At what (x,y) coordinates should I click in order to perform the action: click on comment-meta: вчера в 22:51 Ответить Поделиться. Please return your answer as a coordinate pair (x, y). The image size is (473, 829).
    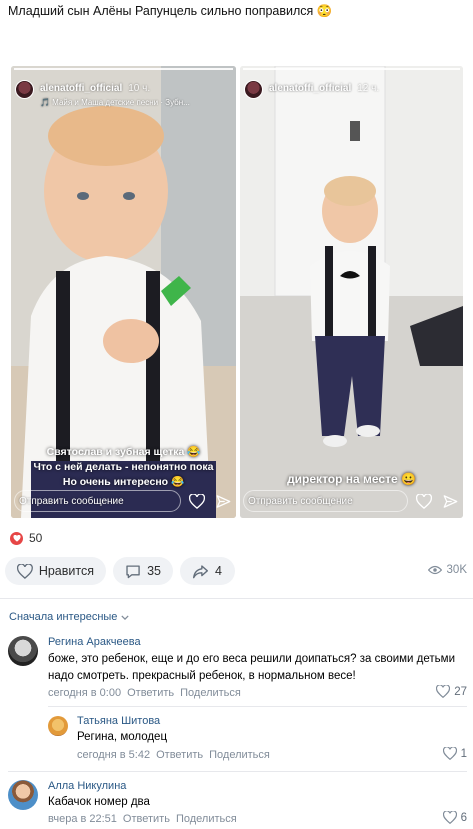
    Looking at the image, I should click on (142, 819).